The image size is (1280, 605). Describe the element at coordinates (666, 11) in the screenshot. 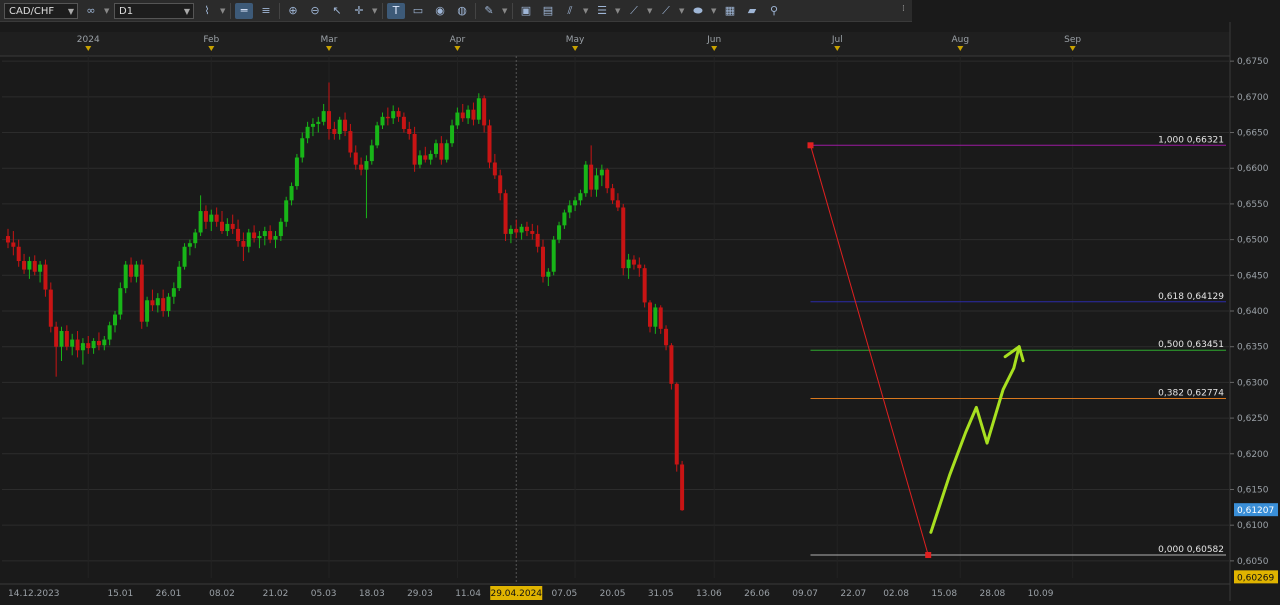

I see `arrow-icon: ⟋` at that location.